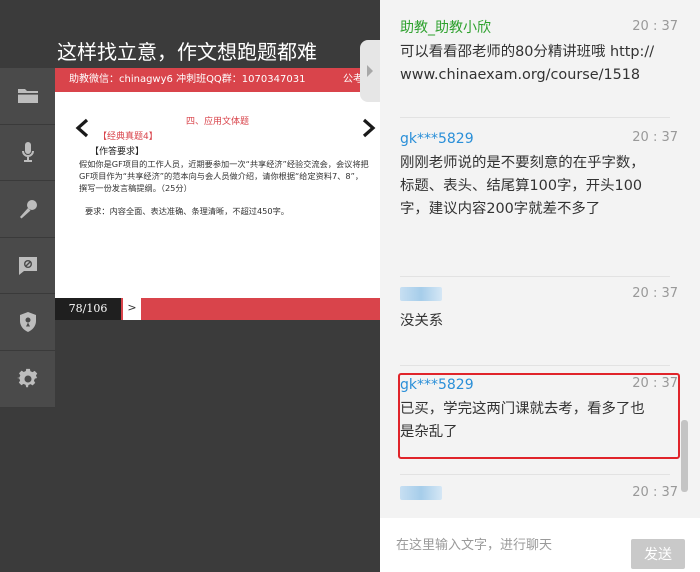  I want to click on slide-header-text: 助教微信：chinagwy6 冲刺班QQ群：1070347031, so click(187, 79).